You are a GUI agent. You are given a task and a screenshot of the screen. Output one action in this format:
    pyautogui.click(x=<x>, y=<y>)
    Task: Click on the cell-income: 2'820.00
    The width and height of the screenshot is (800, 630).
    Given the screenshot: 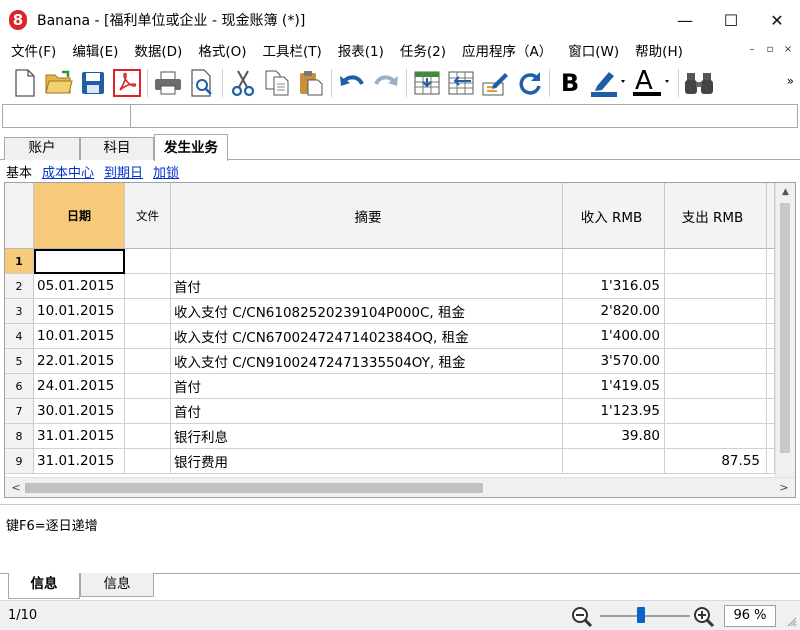 What is the action you would take?
    pyautogui.click(x=614, y=311)
    